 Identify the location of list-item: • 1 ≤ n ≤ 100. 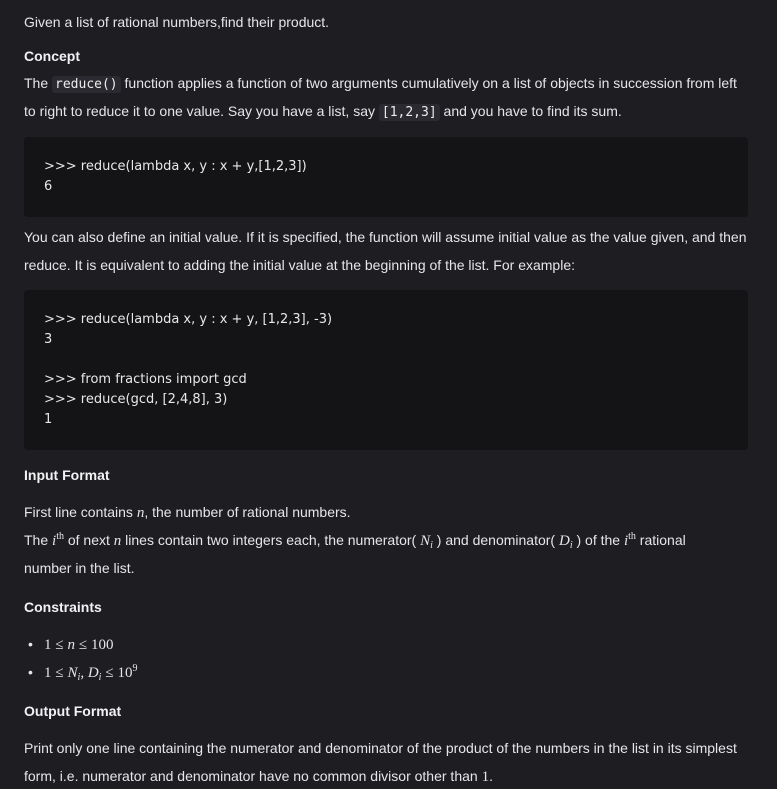
(80, 648).